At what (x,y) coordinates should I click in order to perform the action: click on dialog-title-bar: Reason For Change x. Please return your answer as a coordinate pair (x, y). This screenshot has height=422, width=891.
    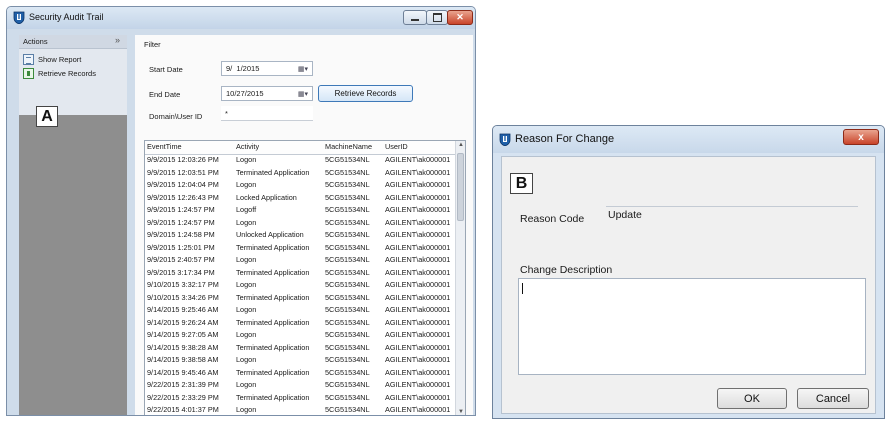
    Looking at the image, I should click on (688, 139).